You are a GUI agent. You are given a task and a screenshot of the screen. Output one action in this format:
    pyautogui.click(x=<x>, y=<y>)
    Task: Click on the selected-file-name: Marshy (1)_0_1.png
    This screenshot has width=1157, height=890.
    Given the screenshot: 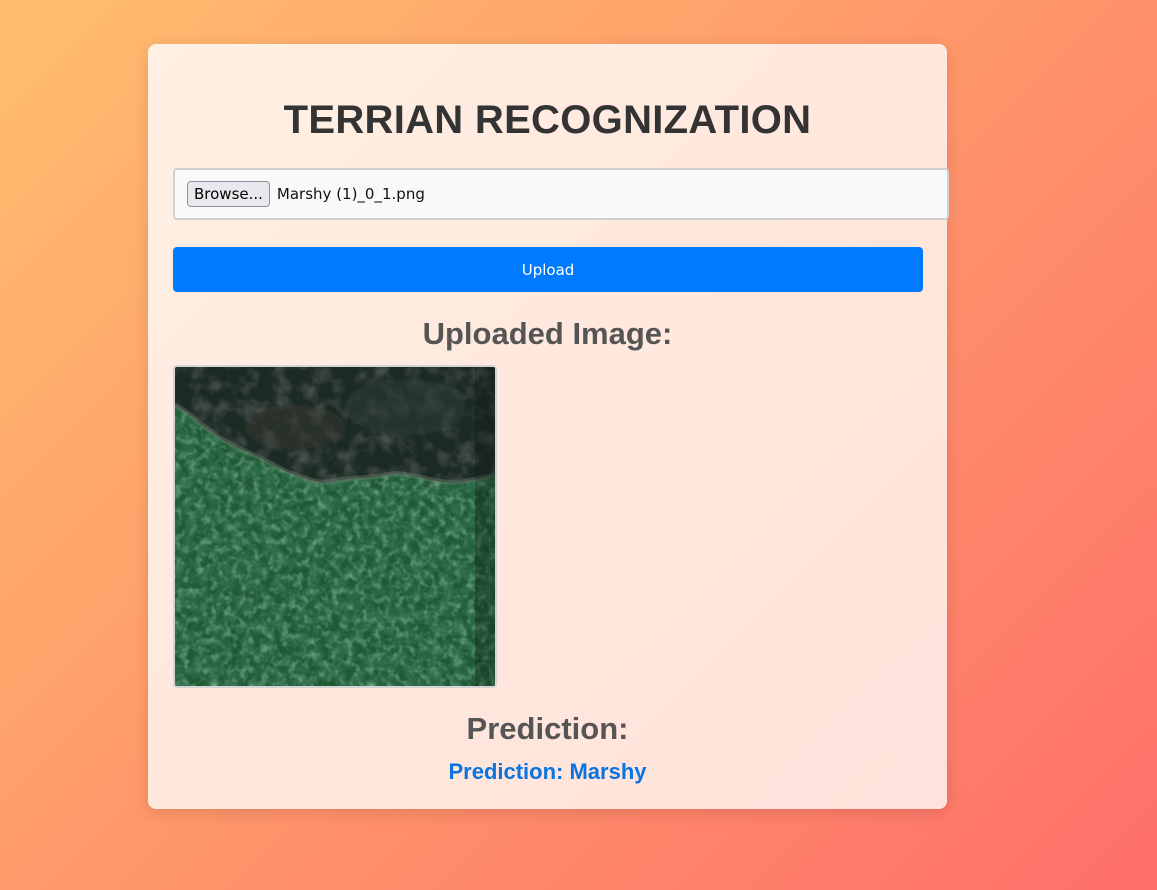 What is the action you would take?
    pyautogui.click(x=350, y=194)
    